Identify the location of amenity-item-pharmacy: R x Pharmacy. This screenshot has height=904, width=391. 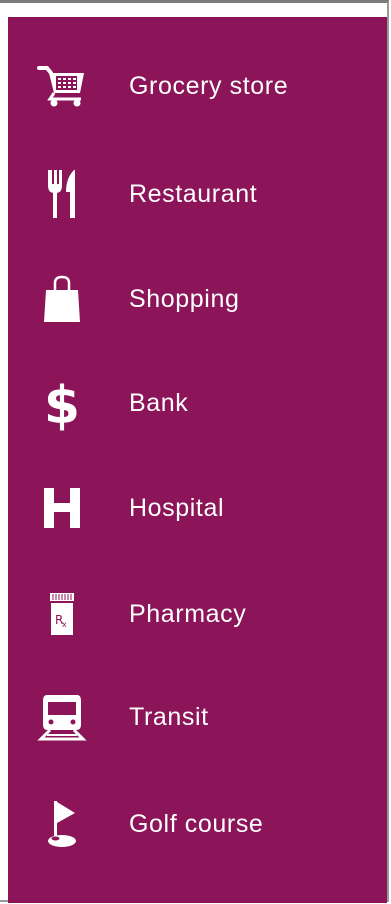
(197, 614).